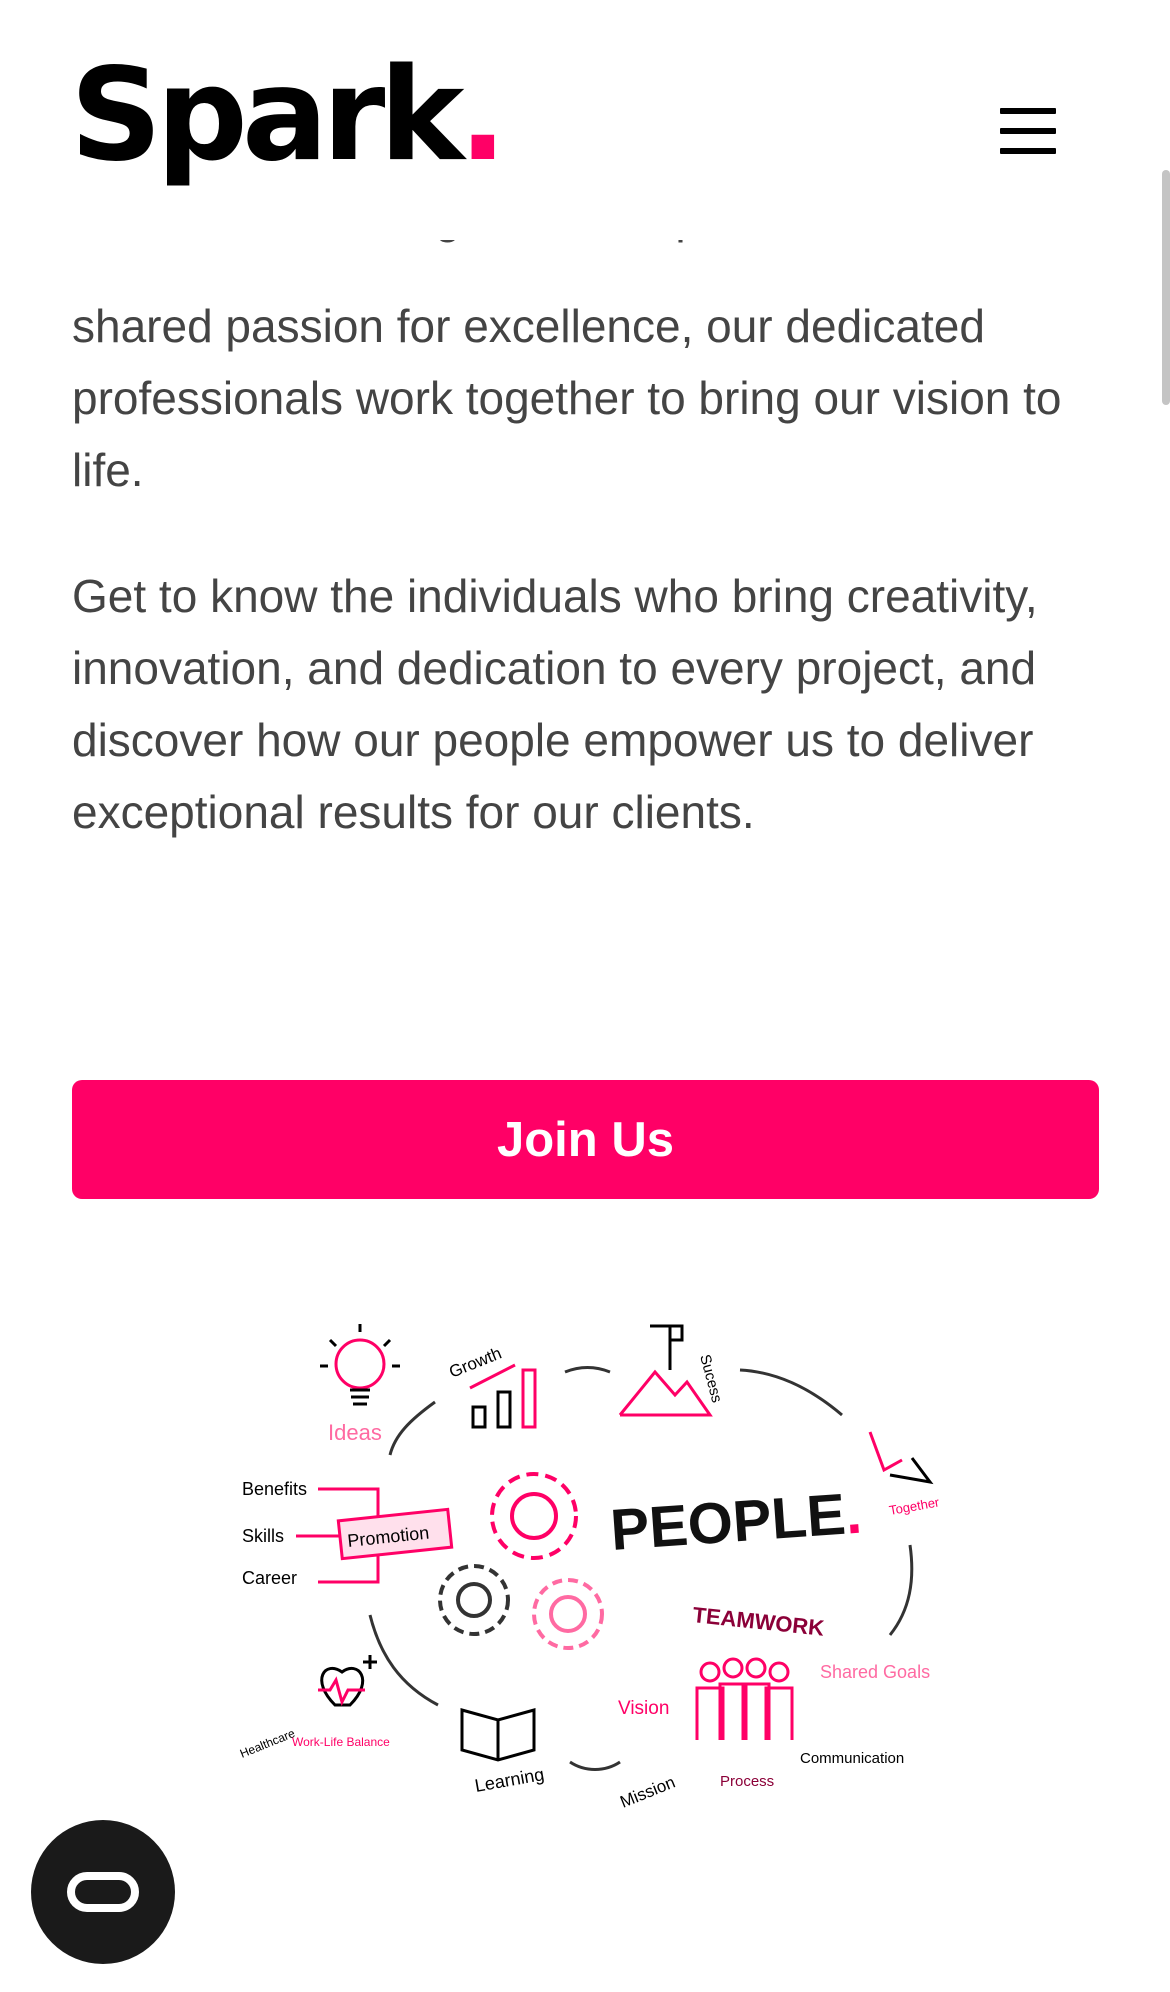 The height and width of the screenshot is (1992, 1170). Describe the element at coordinates (288, 116) in the screenshot. I see `logo: Spark.` at that location.